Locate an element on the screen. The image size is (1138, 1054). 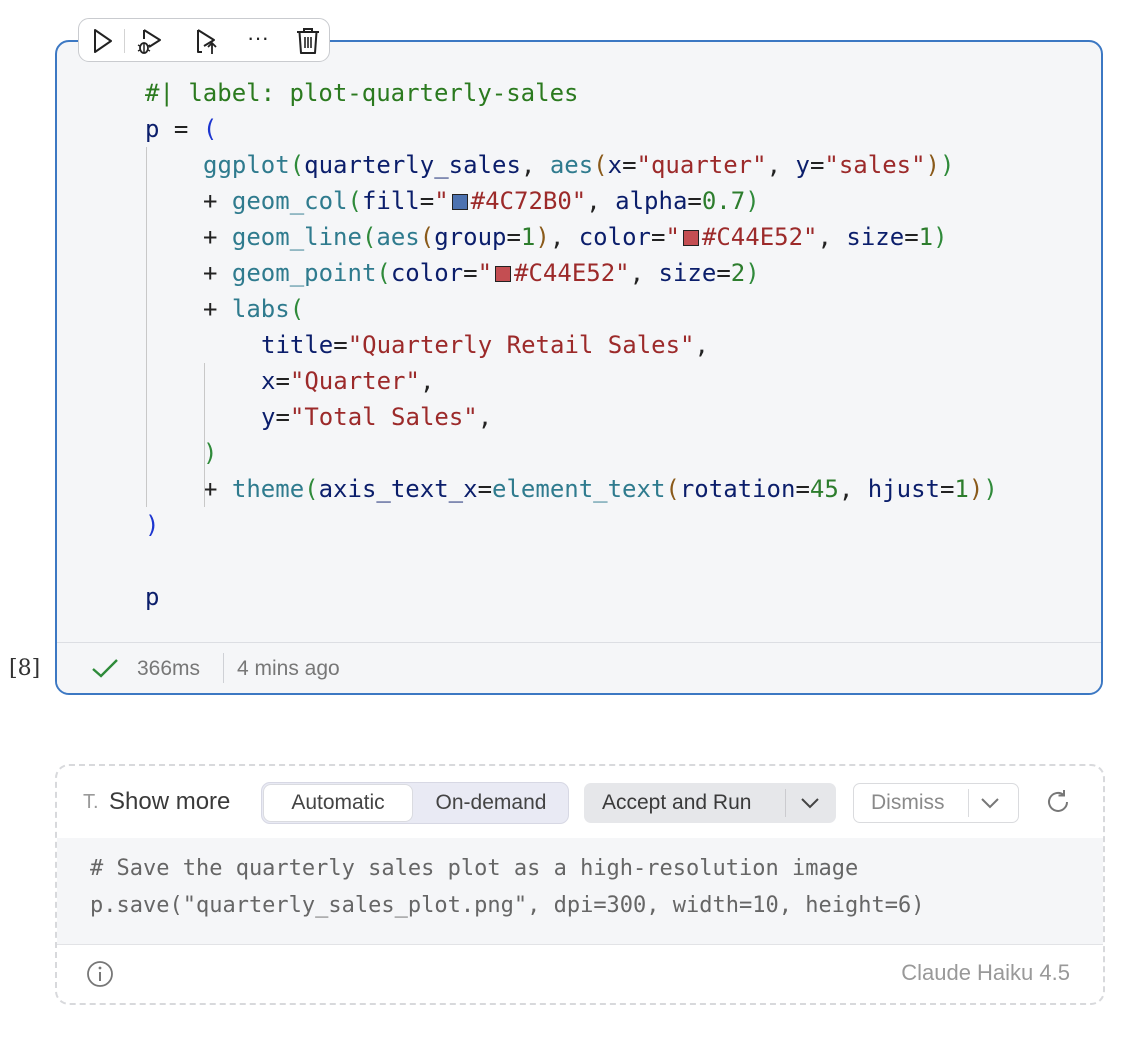
code-line: p is located at coordinates (152, 597).